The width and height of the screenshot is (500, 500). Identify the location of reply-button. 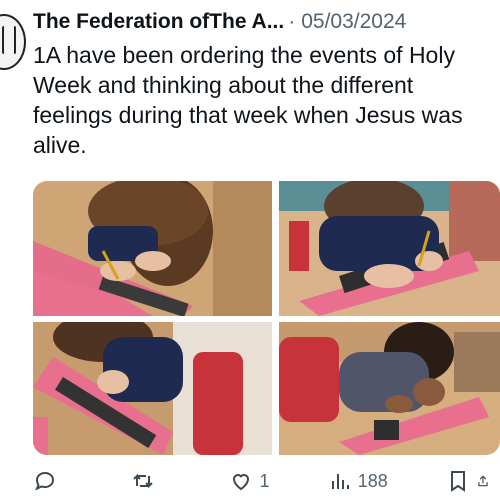
(53, 481).